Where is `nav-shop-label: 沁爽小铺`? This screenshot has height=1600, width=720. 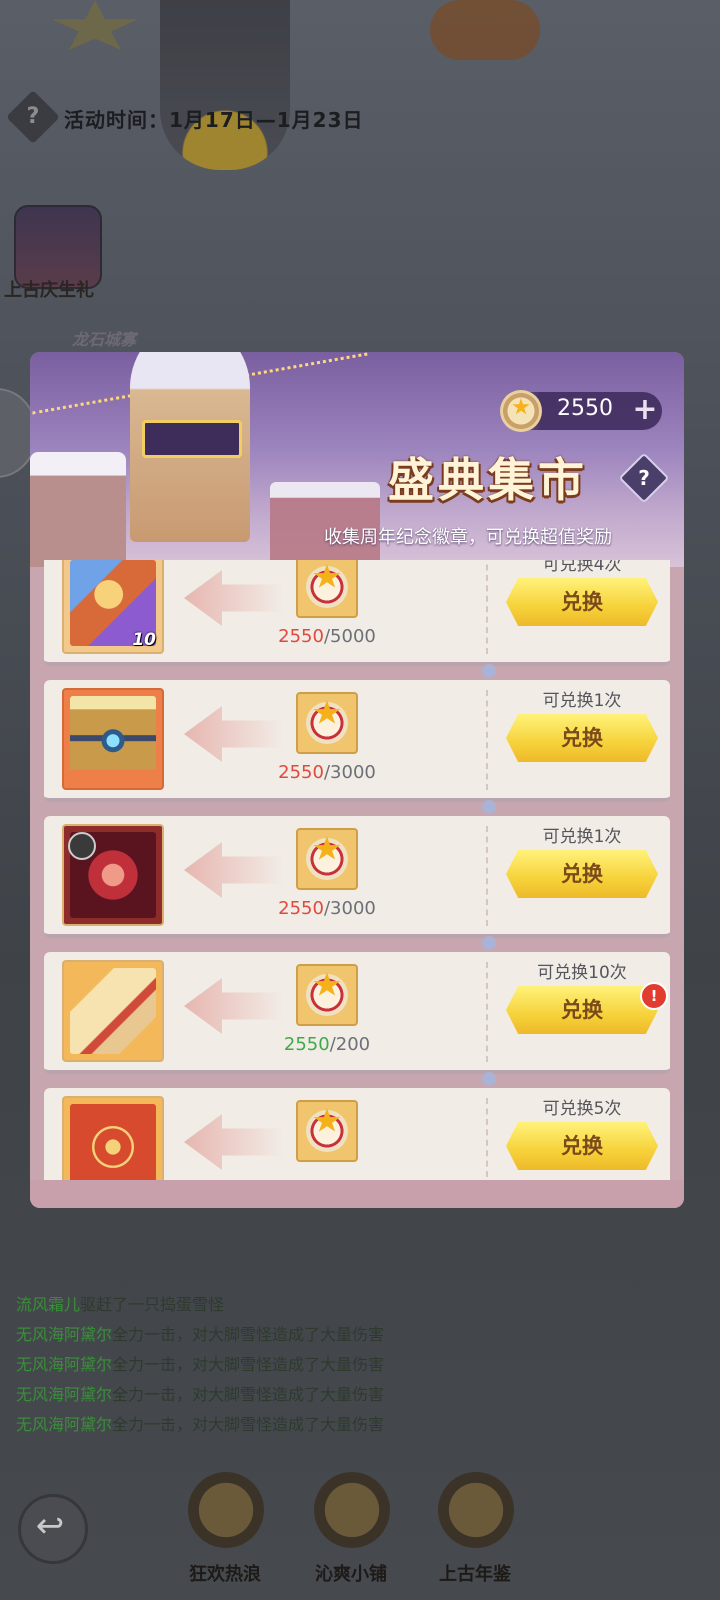 nav-shop-label: 沁爽小铺 is located at coordinates (351, 1574).